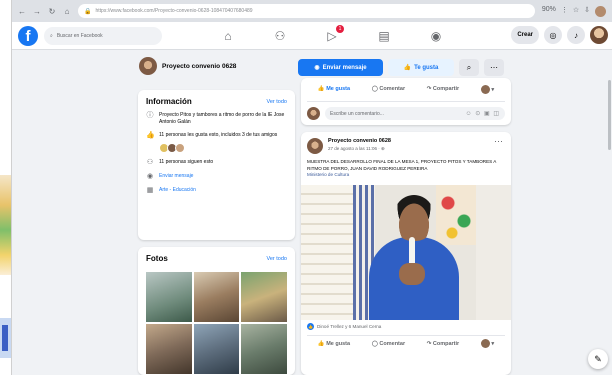 The height and width of the screenshot is (375, 612). What do you see at coordinates (216, 191) in the screenshot?
I see `info-category-row: ▦ Arte - Educación` at bounding box center [216, 191].